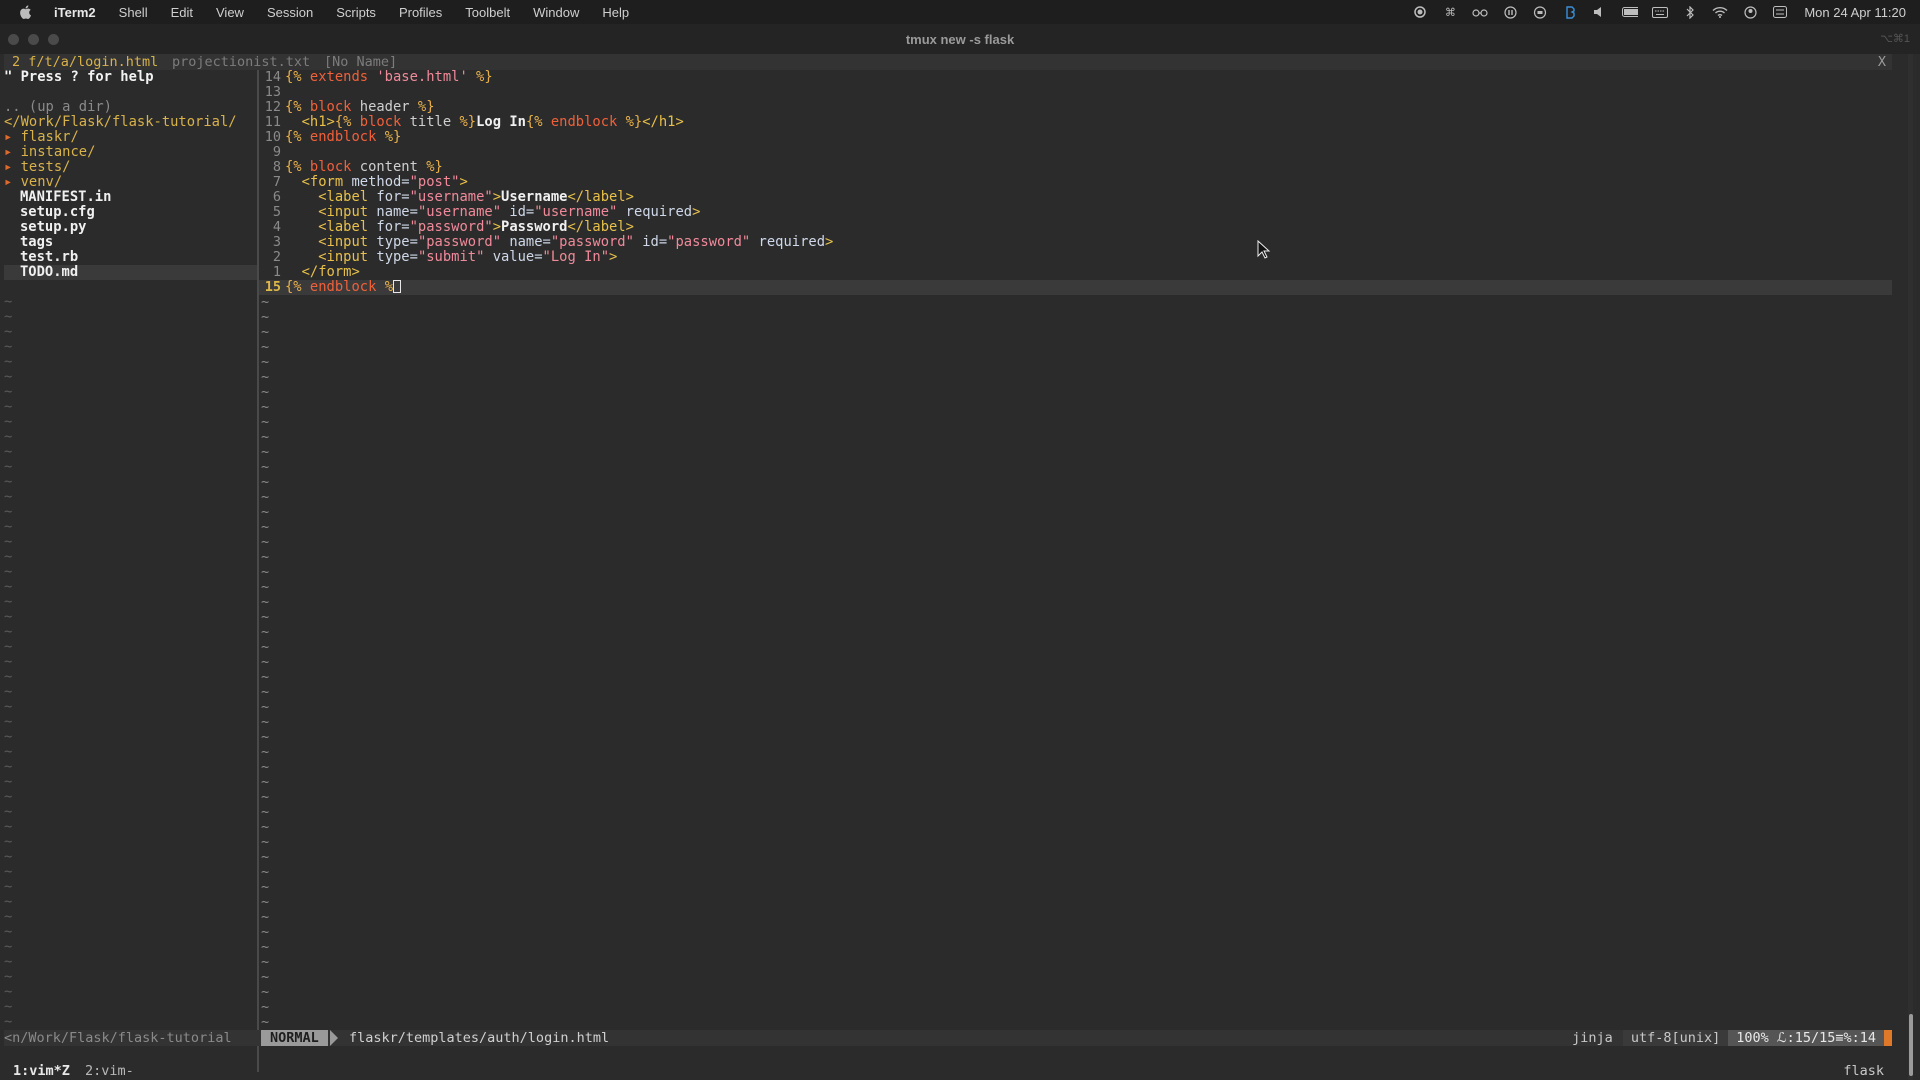 The image size is (1920, 1080). Describe the element at coordinates (230, 12) in the screenshot. I see `menu-view: View` at that location.